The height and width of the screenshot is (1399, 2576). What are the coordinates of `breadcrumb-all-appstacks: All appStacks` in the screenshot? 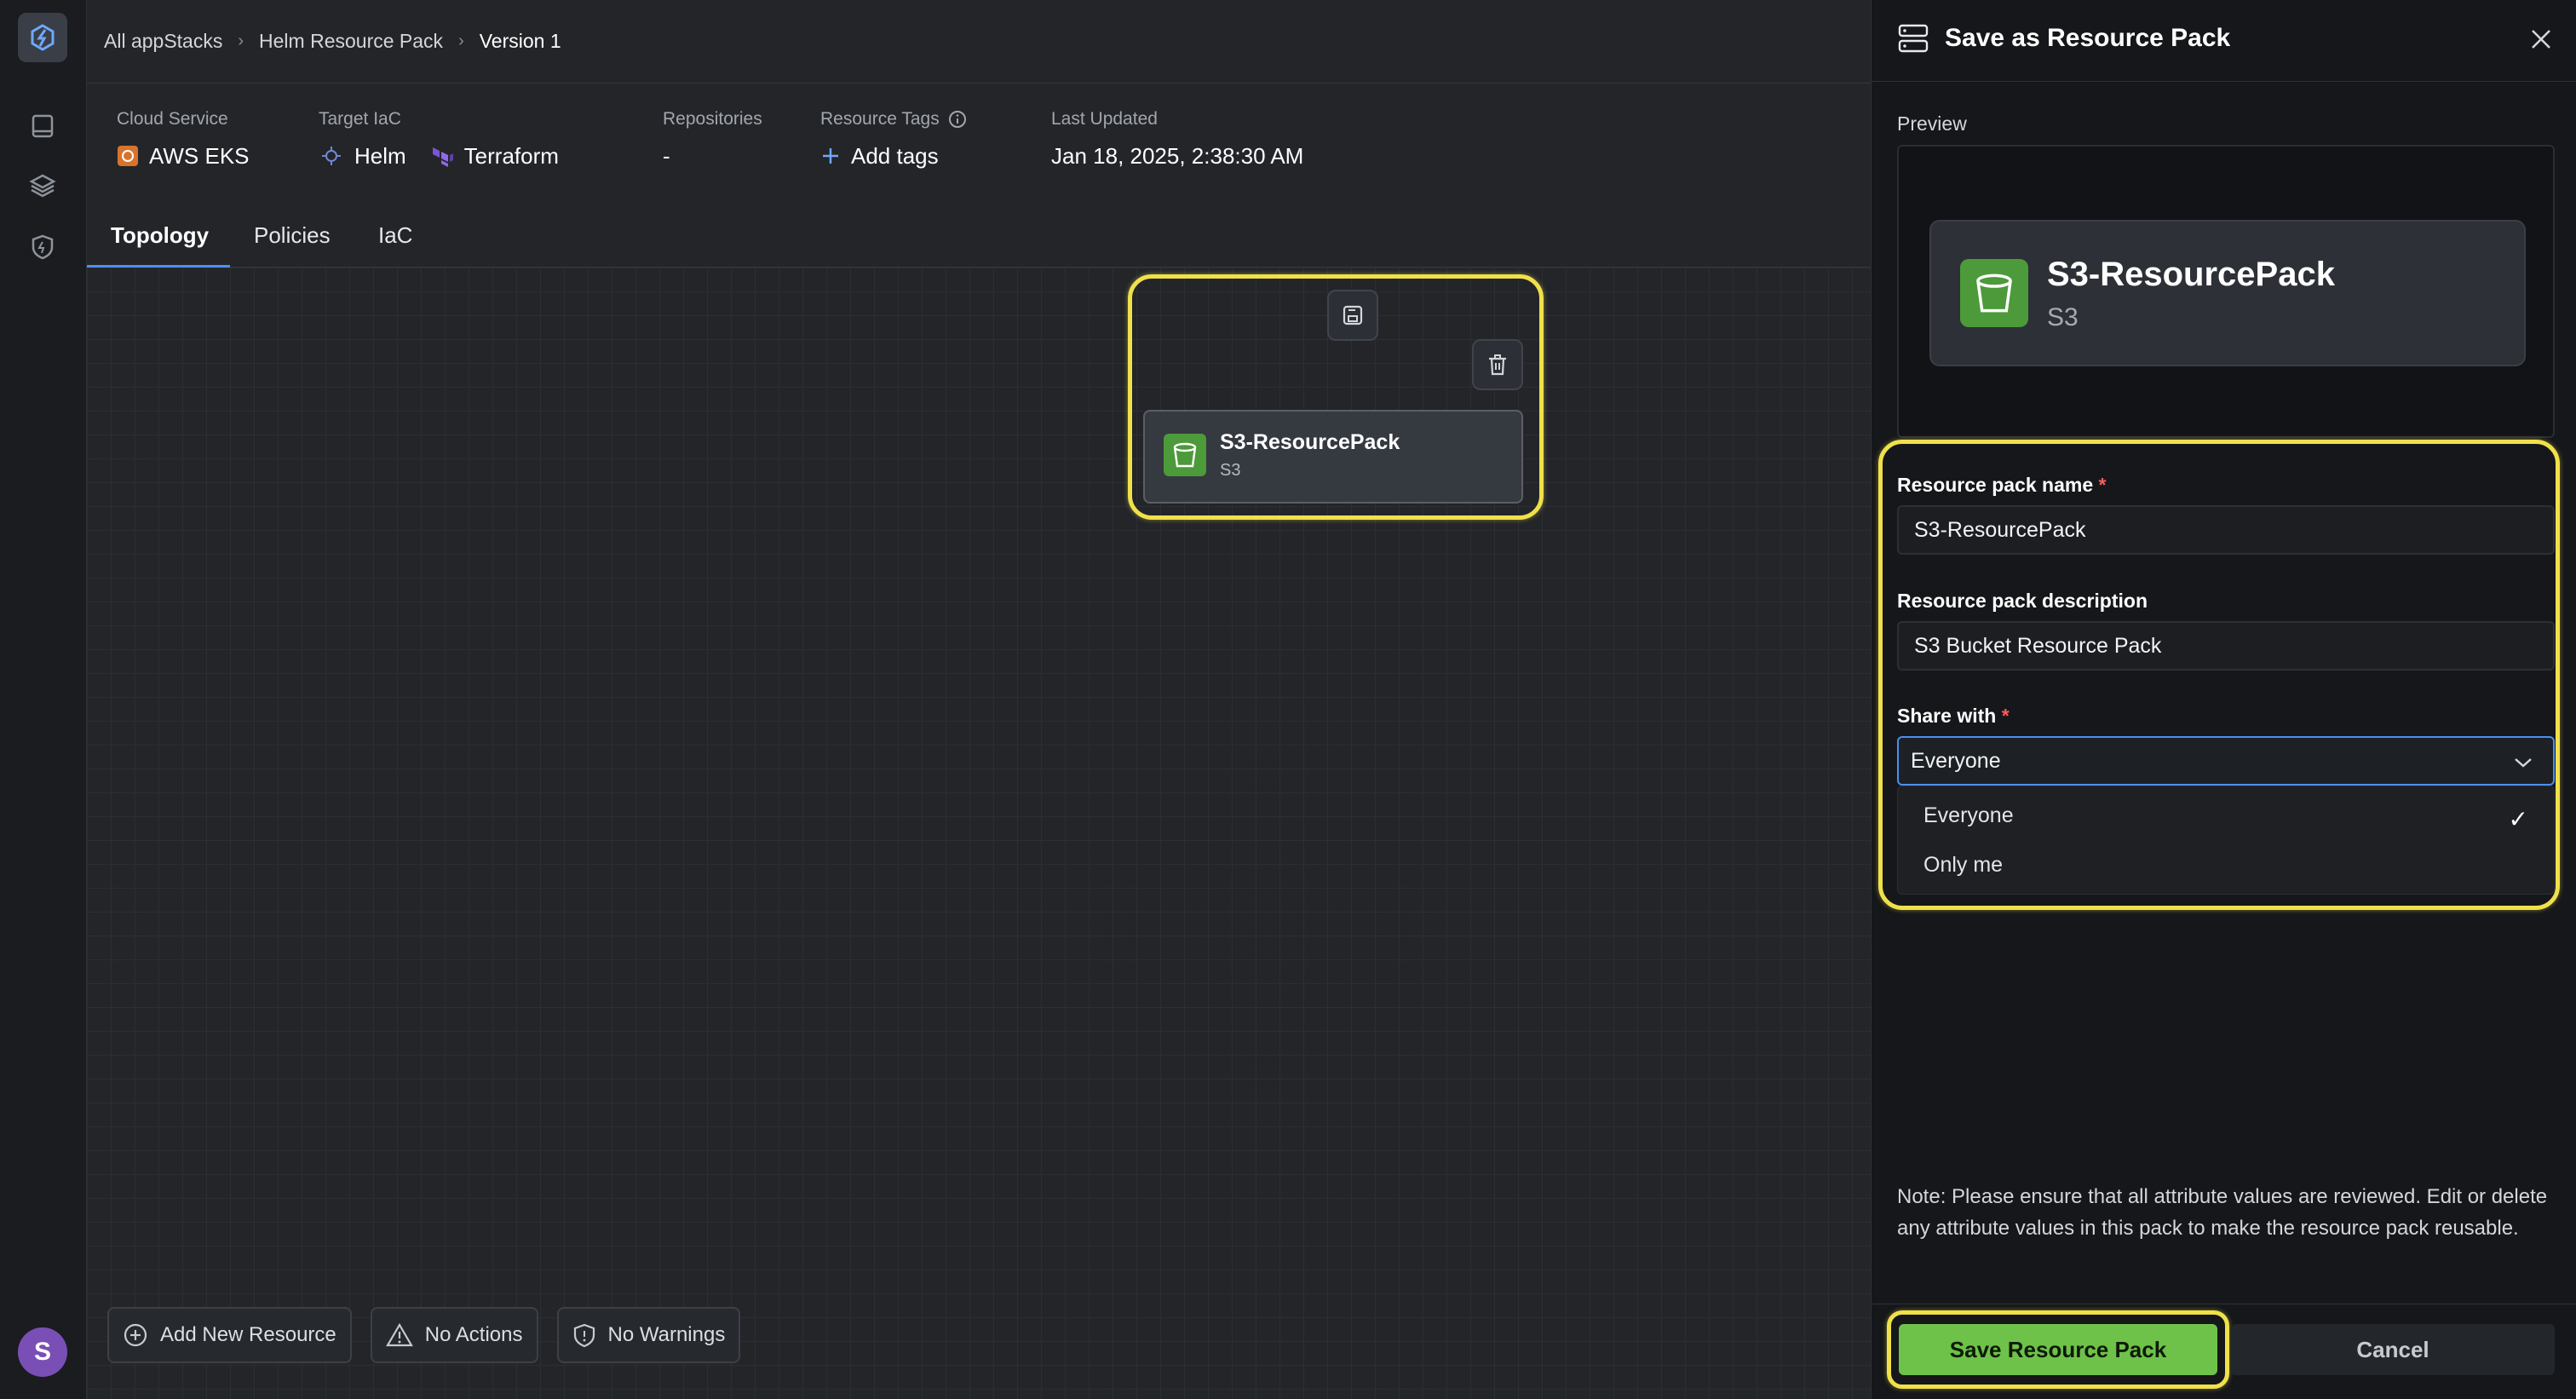 It's located at (163, 41).